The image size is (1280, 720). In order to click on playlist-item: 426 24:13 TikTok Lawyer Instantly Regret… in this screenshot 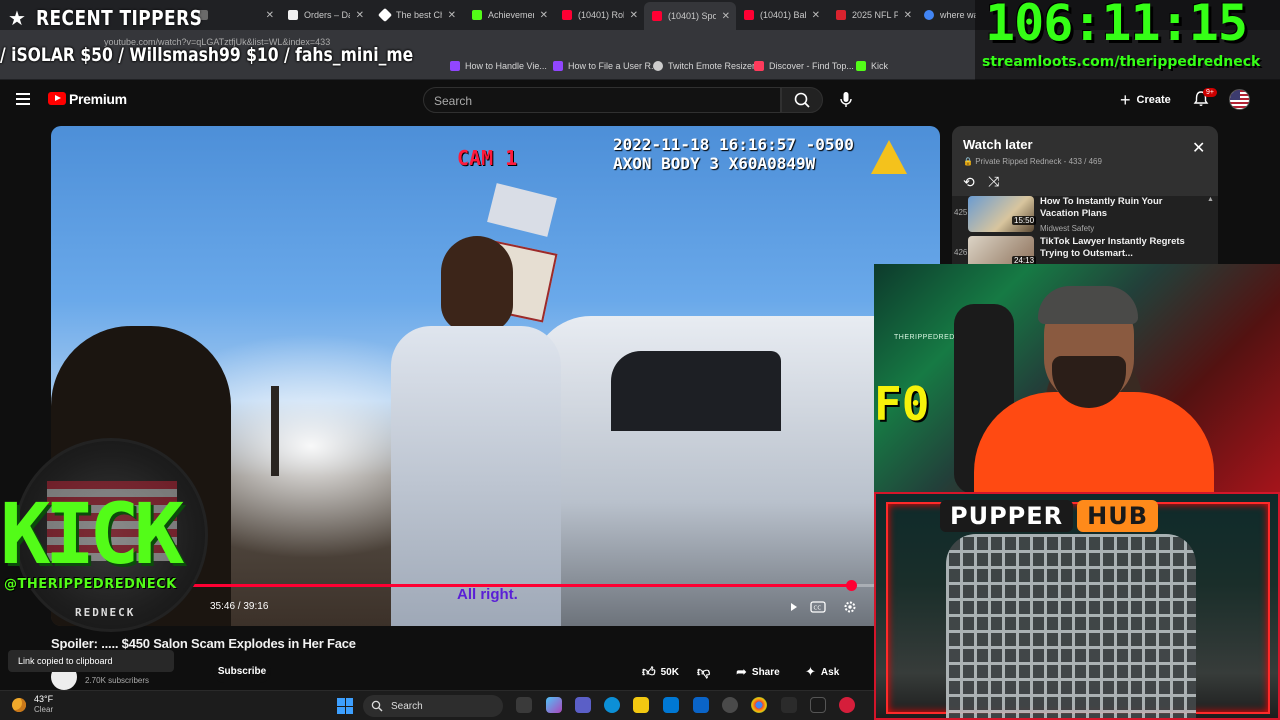, I will do `click(1085, 251)`.